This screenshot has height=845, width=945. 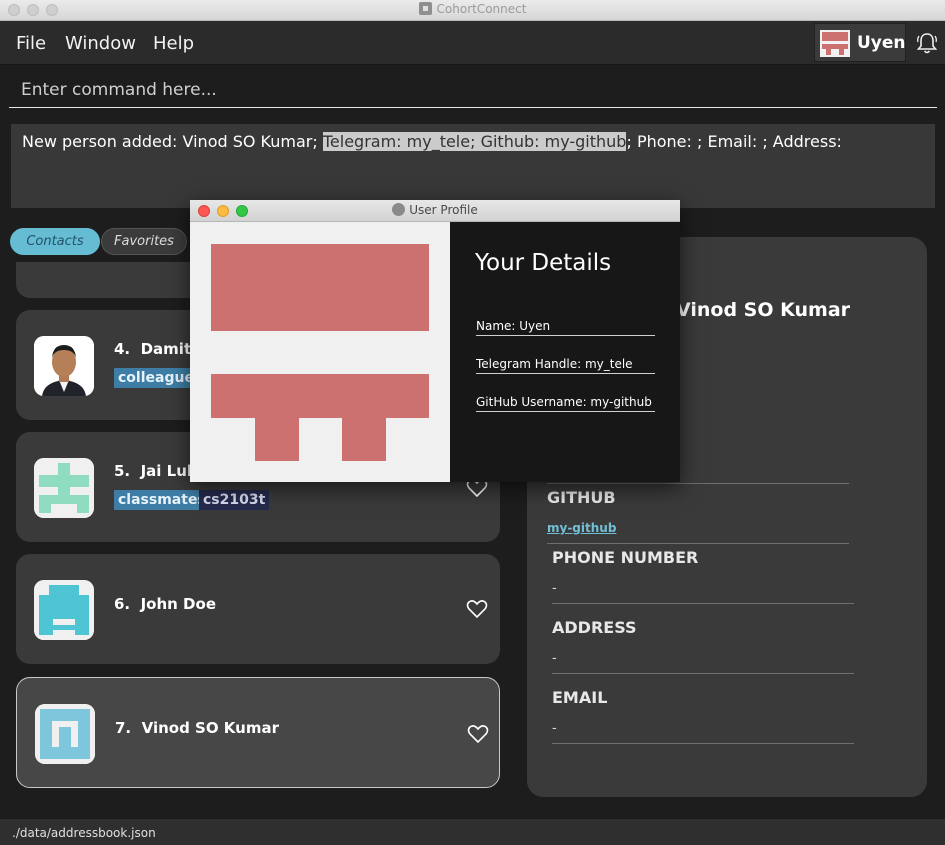 What do you see at coordinates (473, 90) in the screenshot?
I see `command-input` at bounding box center [473, 90].